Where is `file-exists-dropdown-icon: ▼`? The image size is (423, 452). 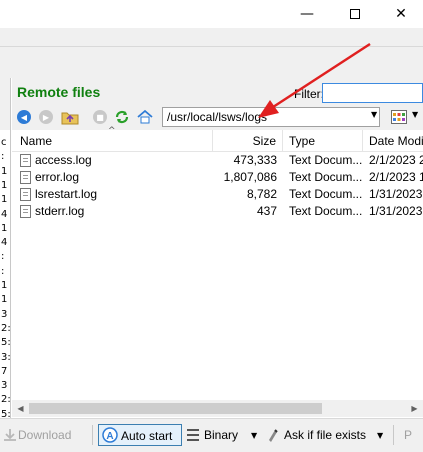 file-exists-dropdown-icon: ▼ is located at coordinates (380, 435).